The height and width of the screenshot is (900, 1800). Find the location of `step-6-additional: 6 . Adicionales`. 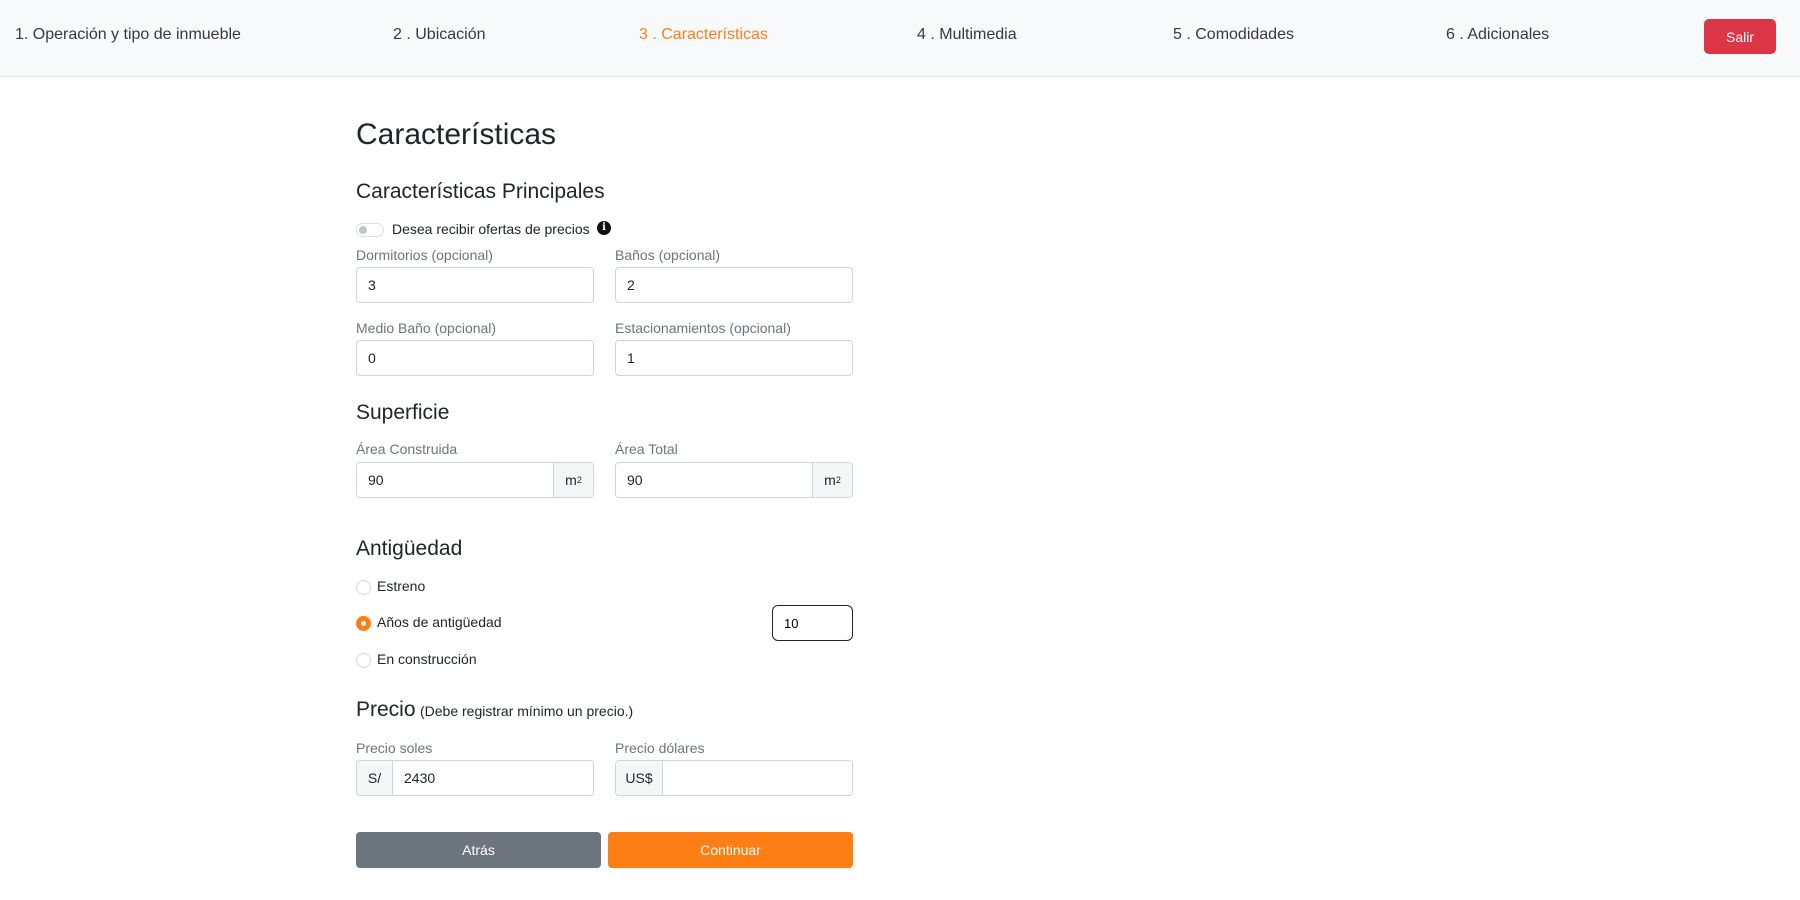

step-6-additional: 6 . Adicionales is located at coordinates (1497, 35).